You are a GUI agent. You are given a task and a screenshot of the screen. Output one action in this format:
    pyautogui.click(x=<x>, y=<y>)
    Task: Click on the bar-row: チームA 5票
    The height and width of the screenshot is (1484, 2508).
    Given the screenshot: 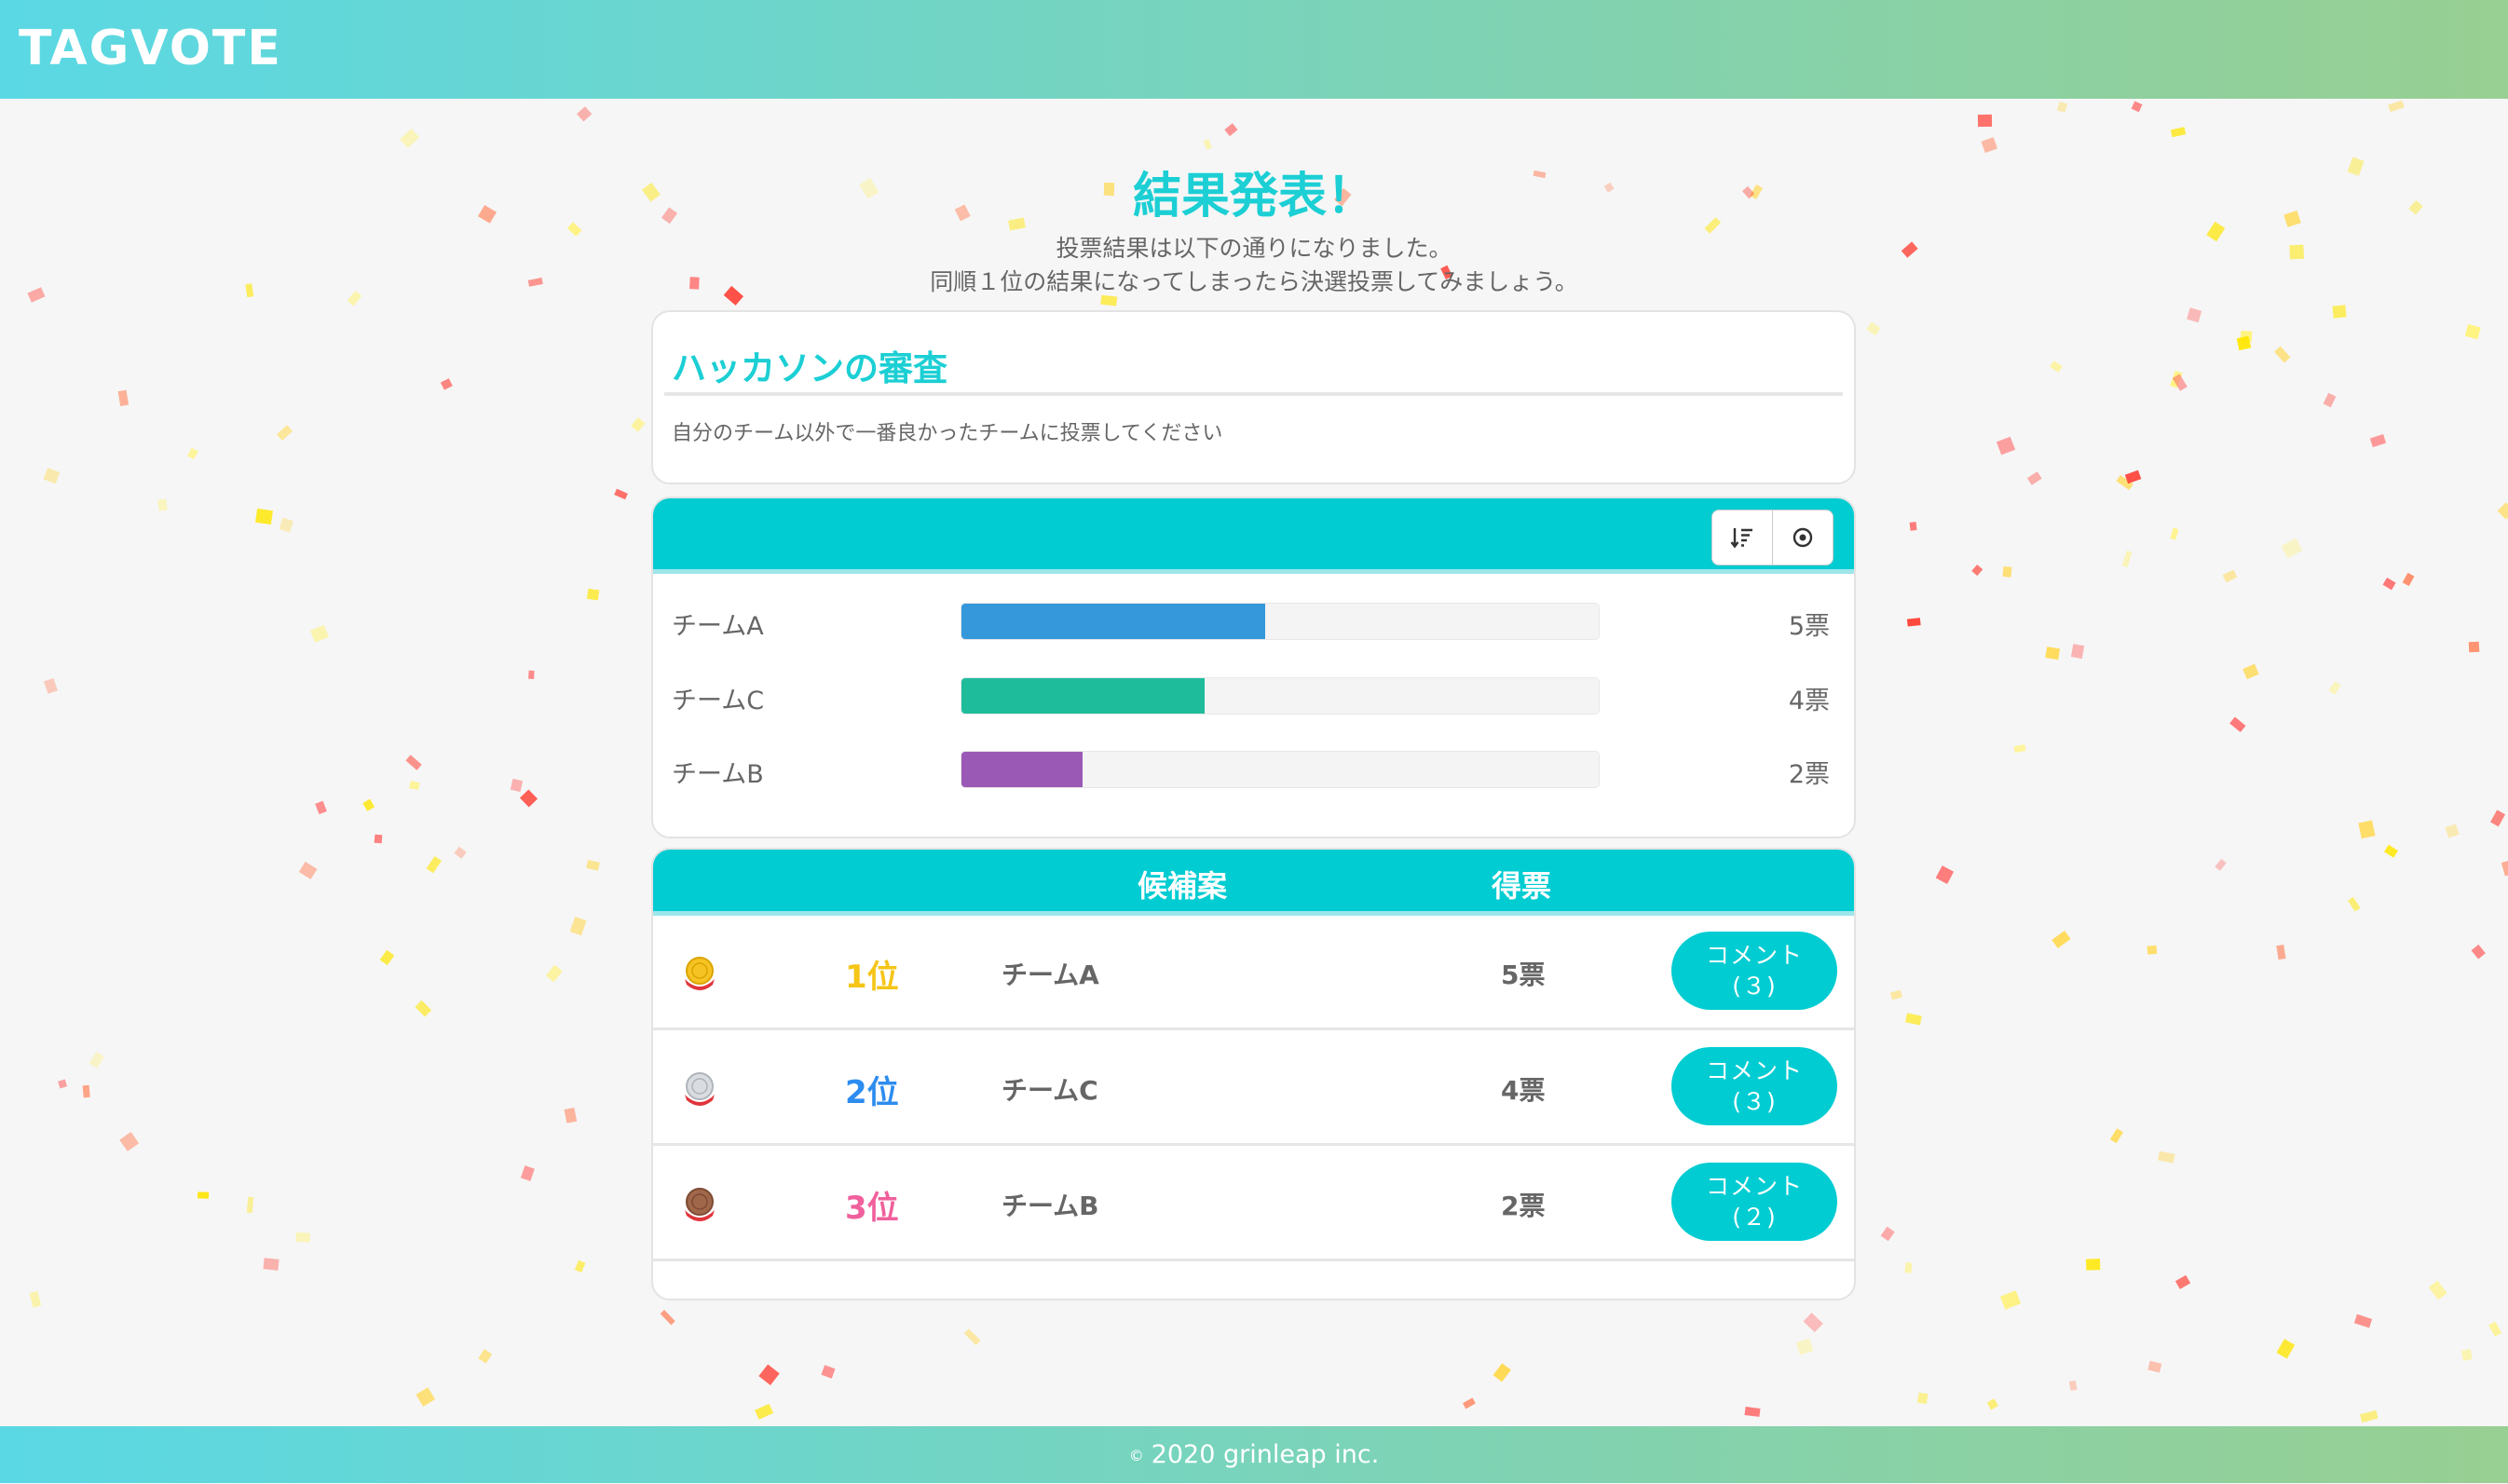 What is the action you would take?
    pyautogui.click(x=1254, y=621)
    